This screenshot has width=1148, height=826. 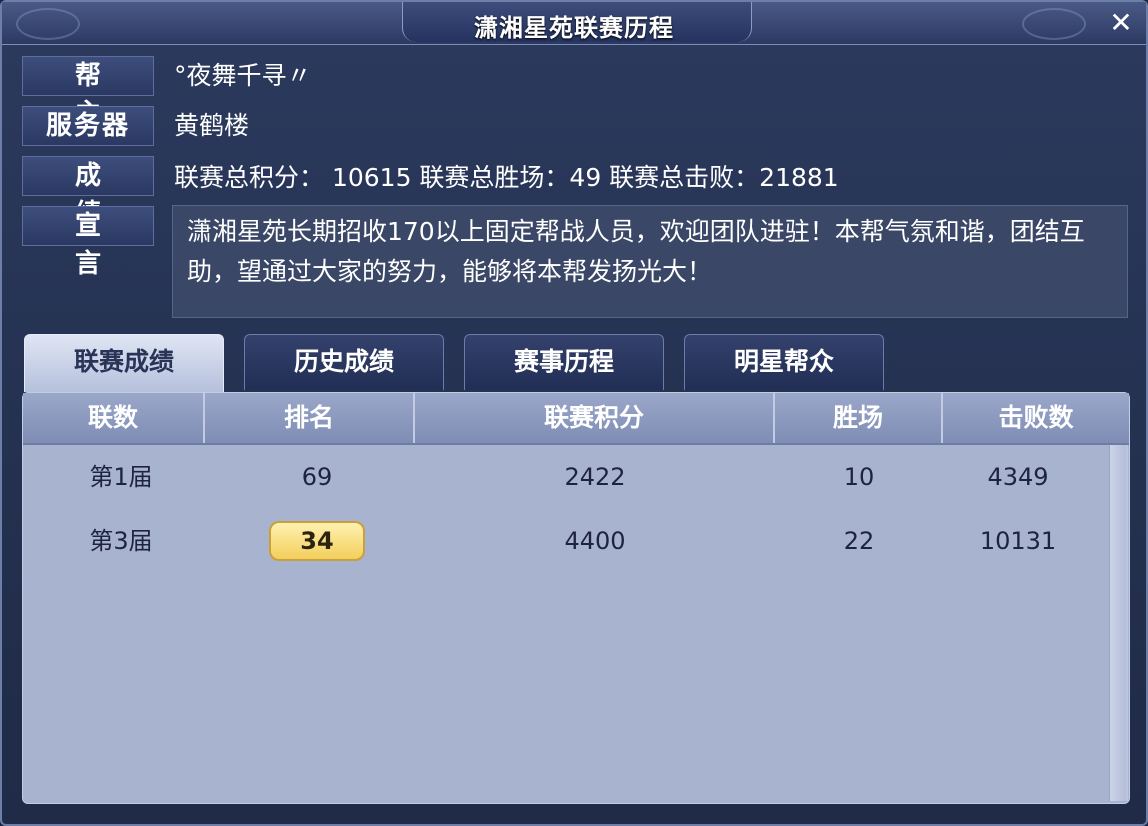 I want to click on table-row: 第3届 34 4400 22 10131, so click(x=565, y=541).